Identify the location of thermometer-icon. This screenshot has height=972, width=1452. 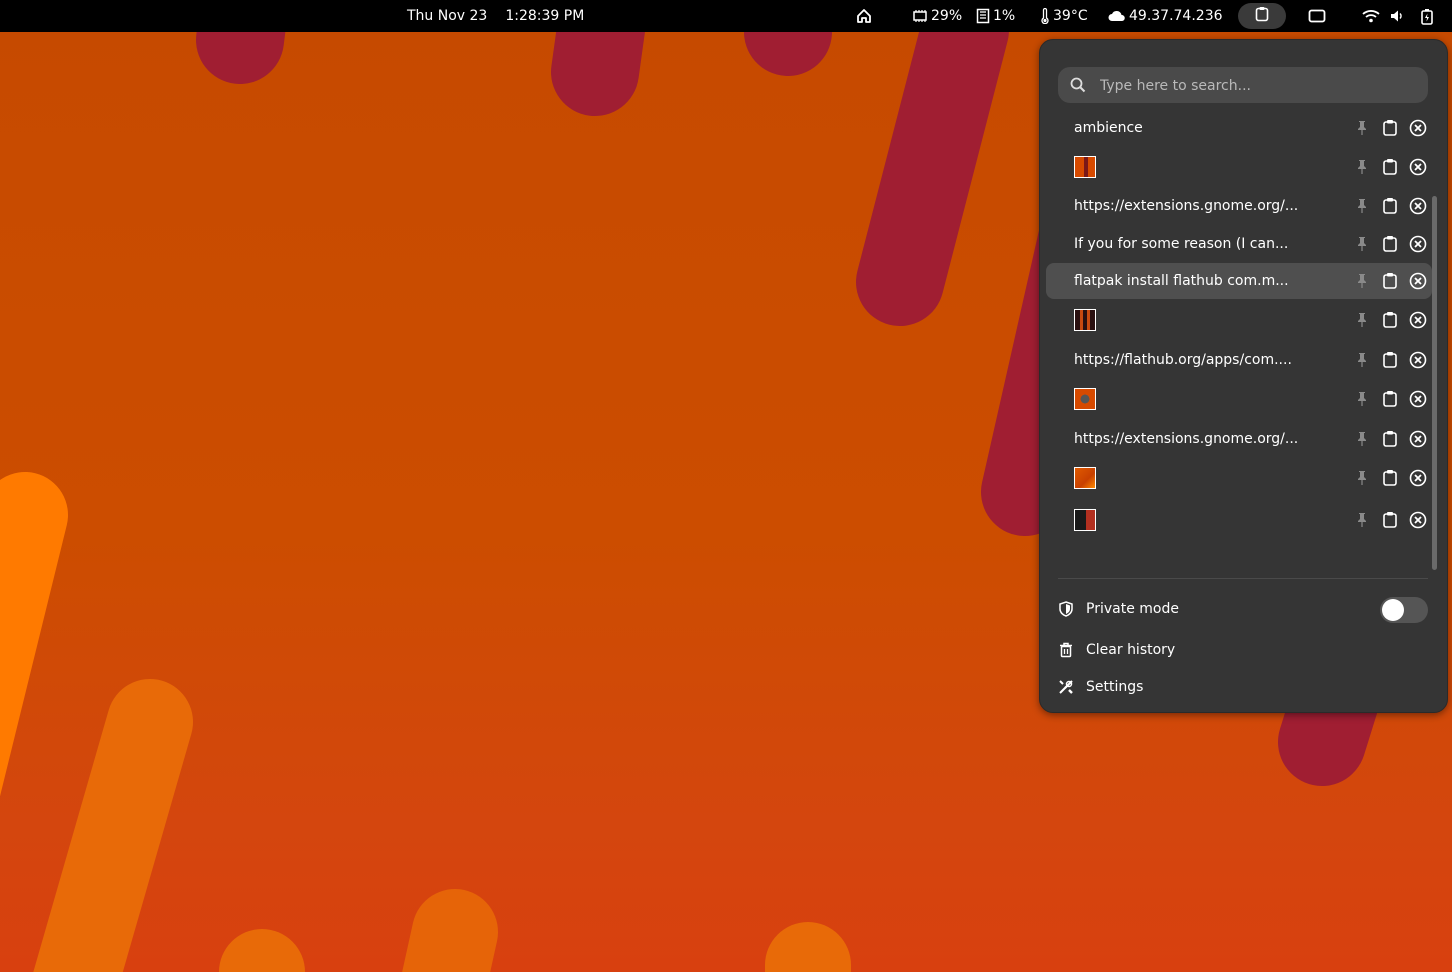
(1045, 16).